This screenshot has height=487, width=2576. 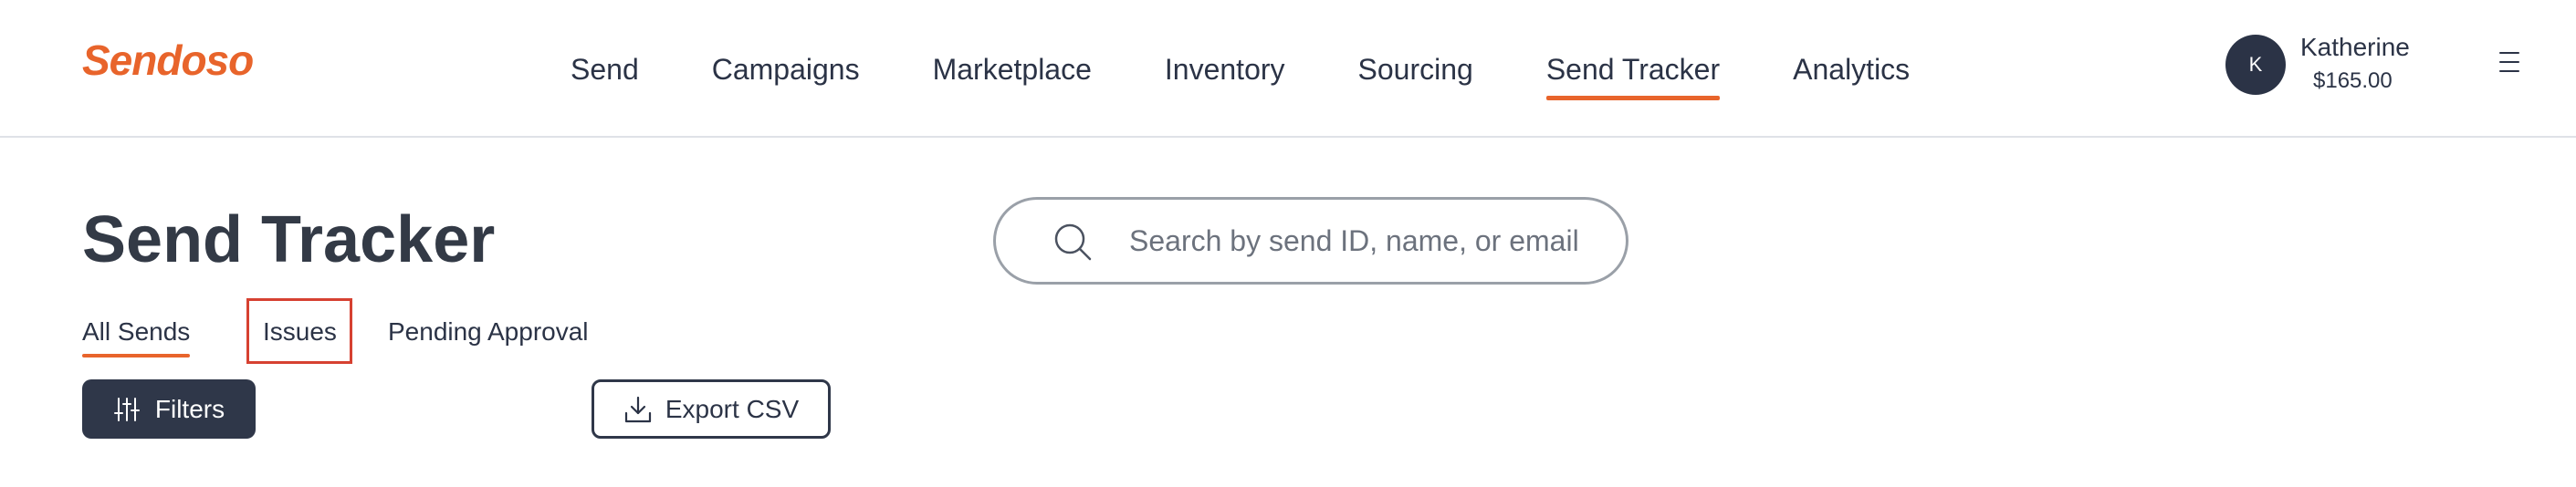 What do you see at coordinates (786, 69) in the screenshot?
I see `nav-item-campaigns: Campaigns` at bounding box center [786, 69].